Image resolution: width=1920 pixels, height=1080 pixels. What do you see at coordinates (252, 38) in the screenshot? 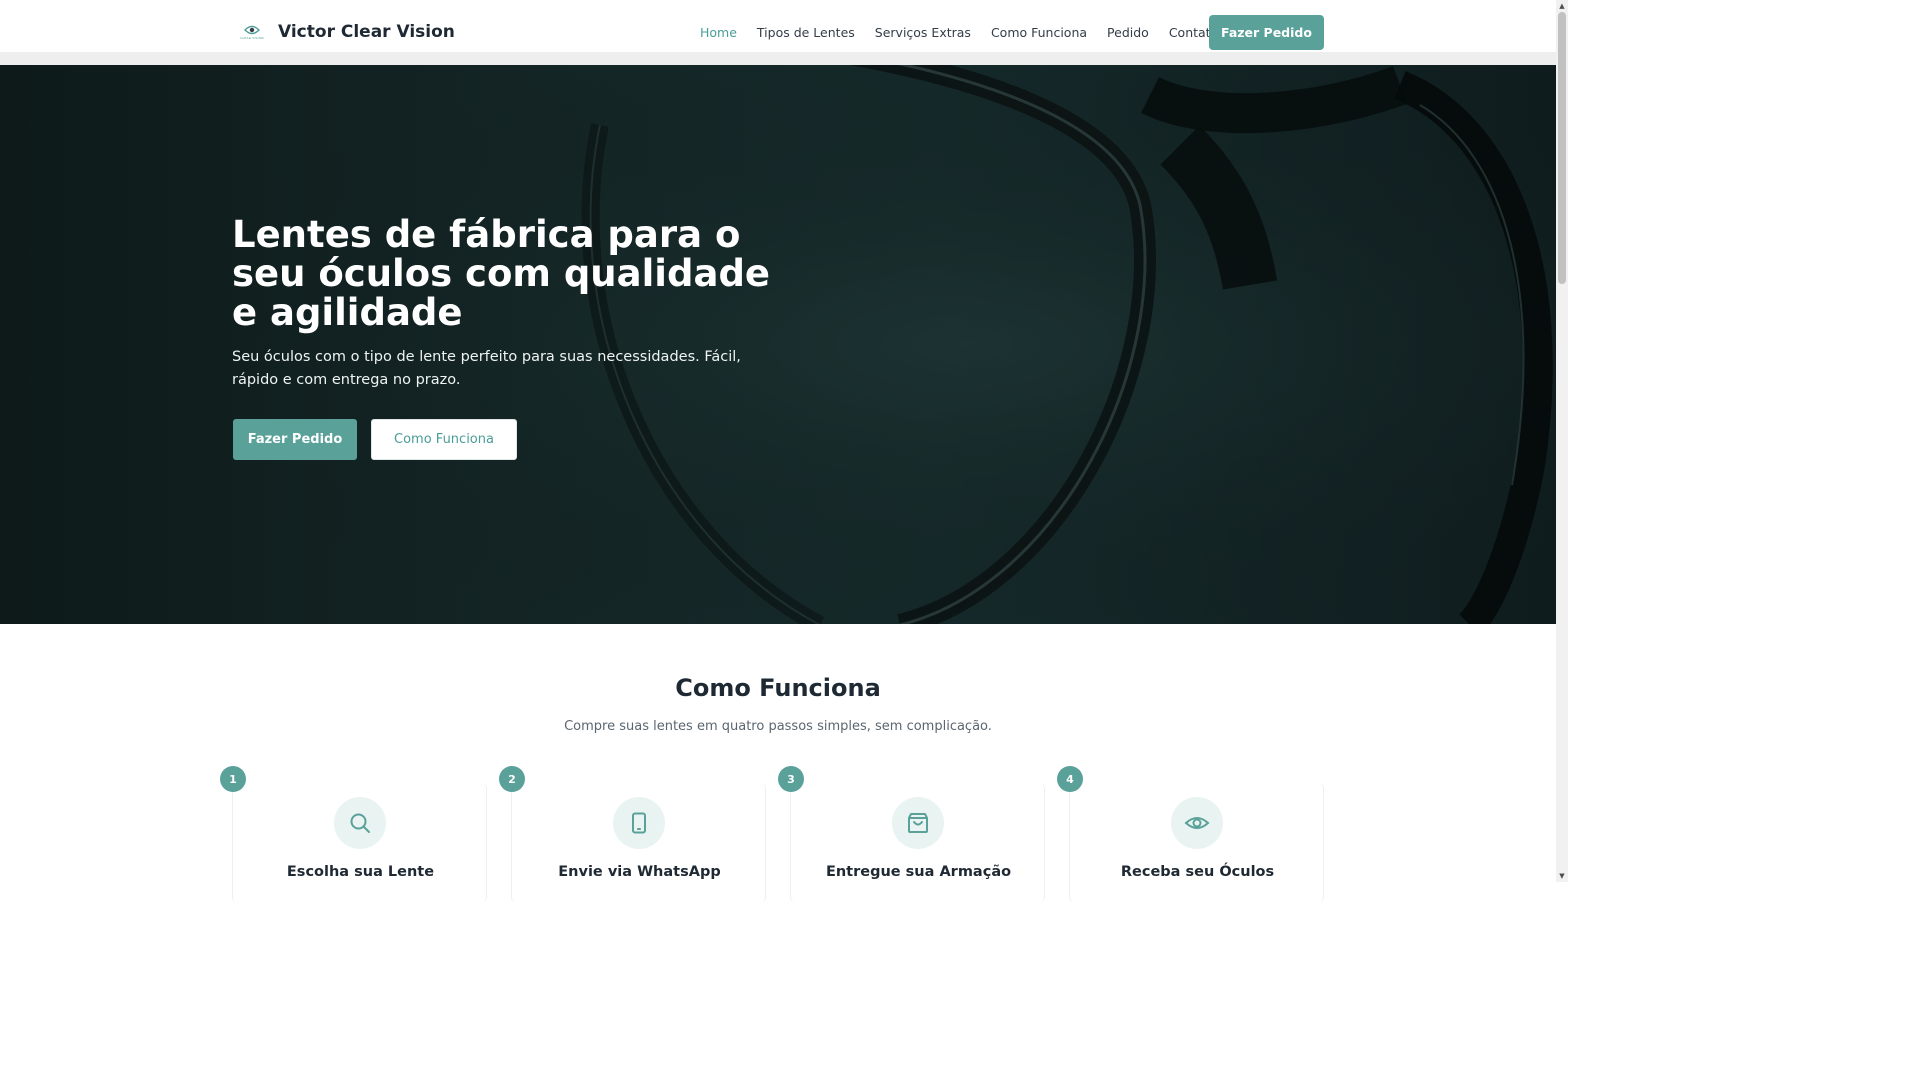
I see `logo-text: CLEAR VISION` at bounding box center [252, 38].